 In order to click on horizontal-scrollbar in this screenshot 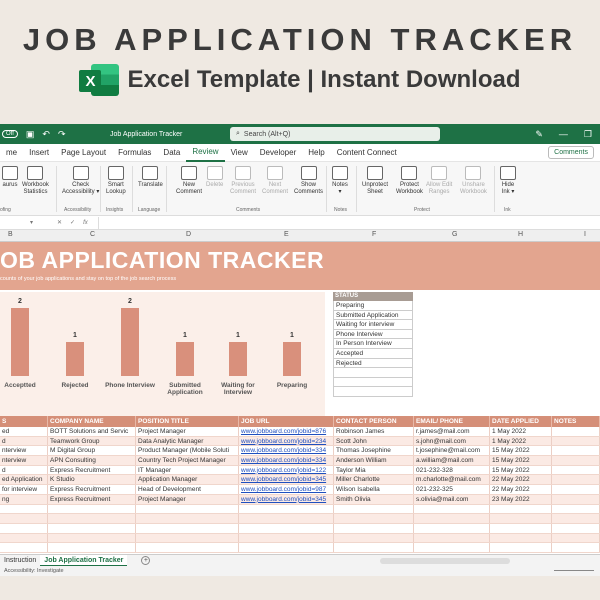, I will do `click(445, 561)`.